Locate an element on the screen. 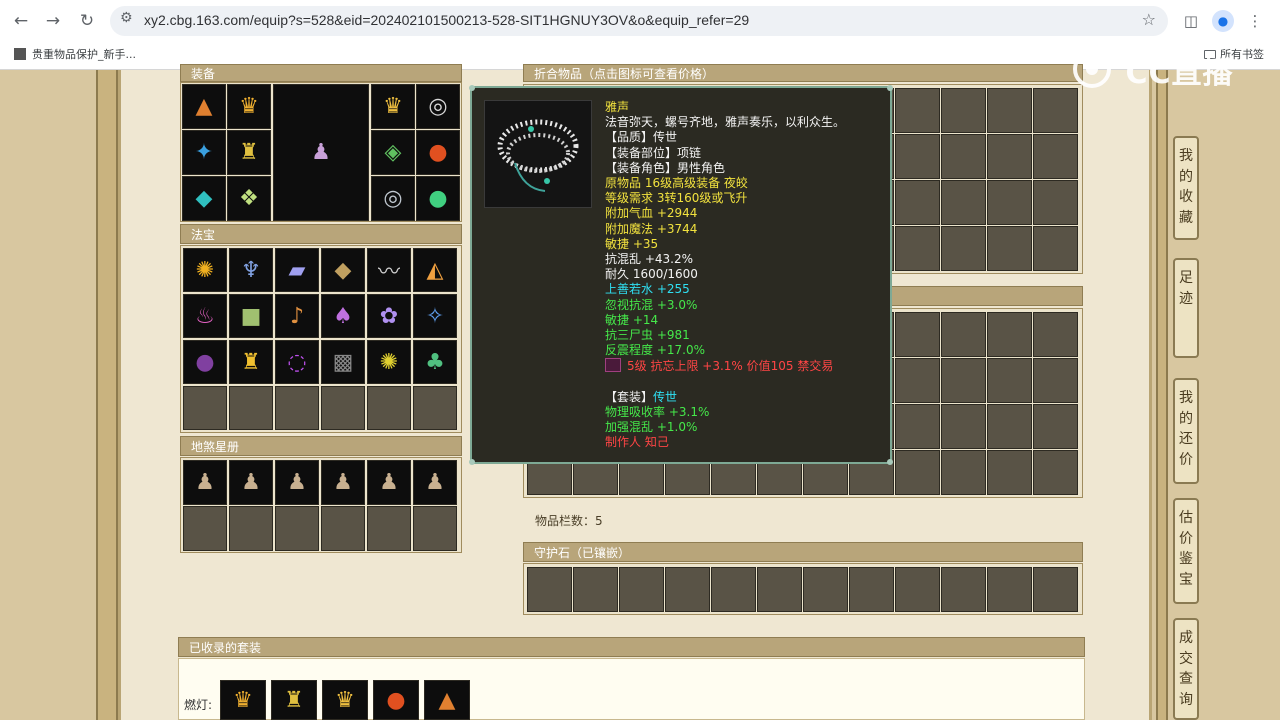 Image resolution: width=1280 pixels, height=720 pixels. side-tab: 成交查询 is located at coordinates (1186, 669).